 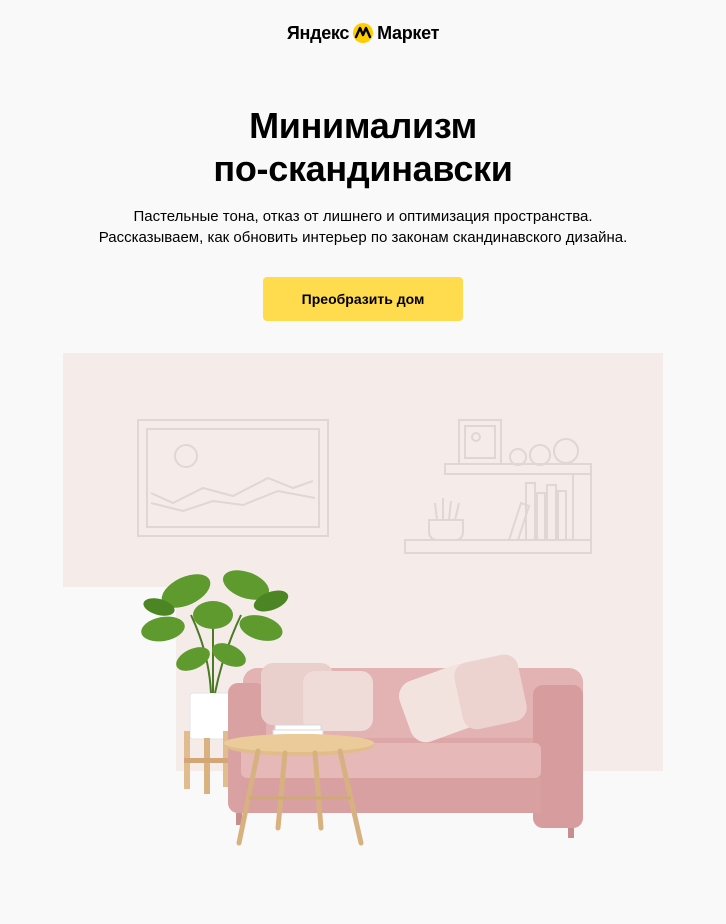 I want to click on yandex-market-logo-icon, so click(x=363, y=33).